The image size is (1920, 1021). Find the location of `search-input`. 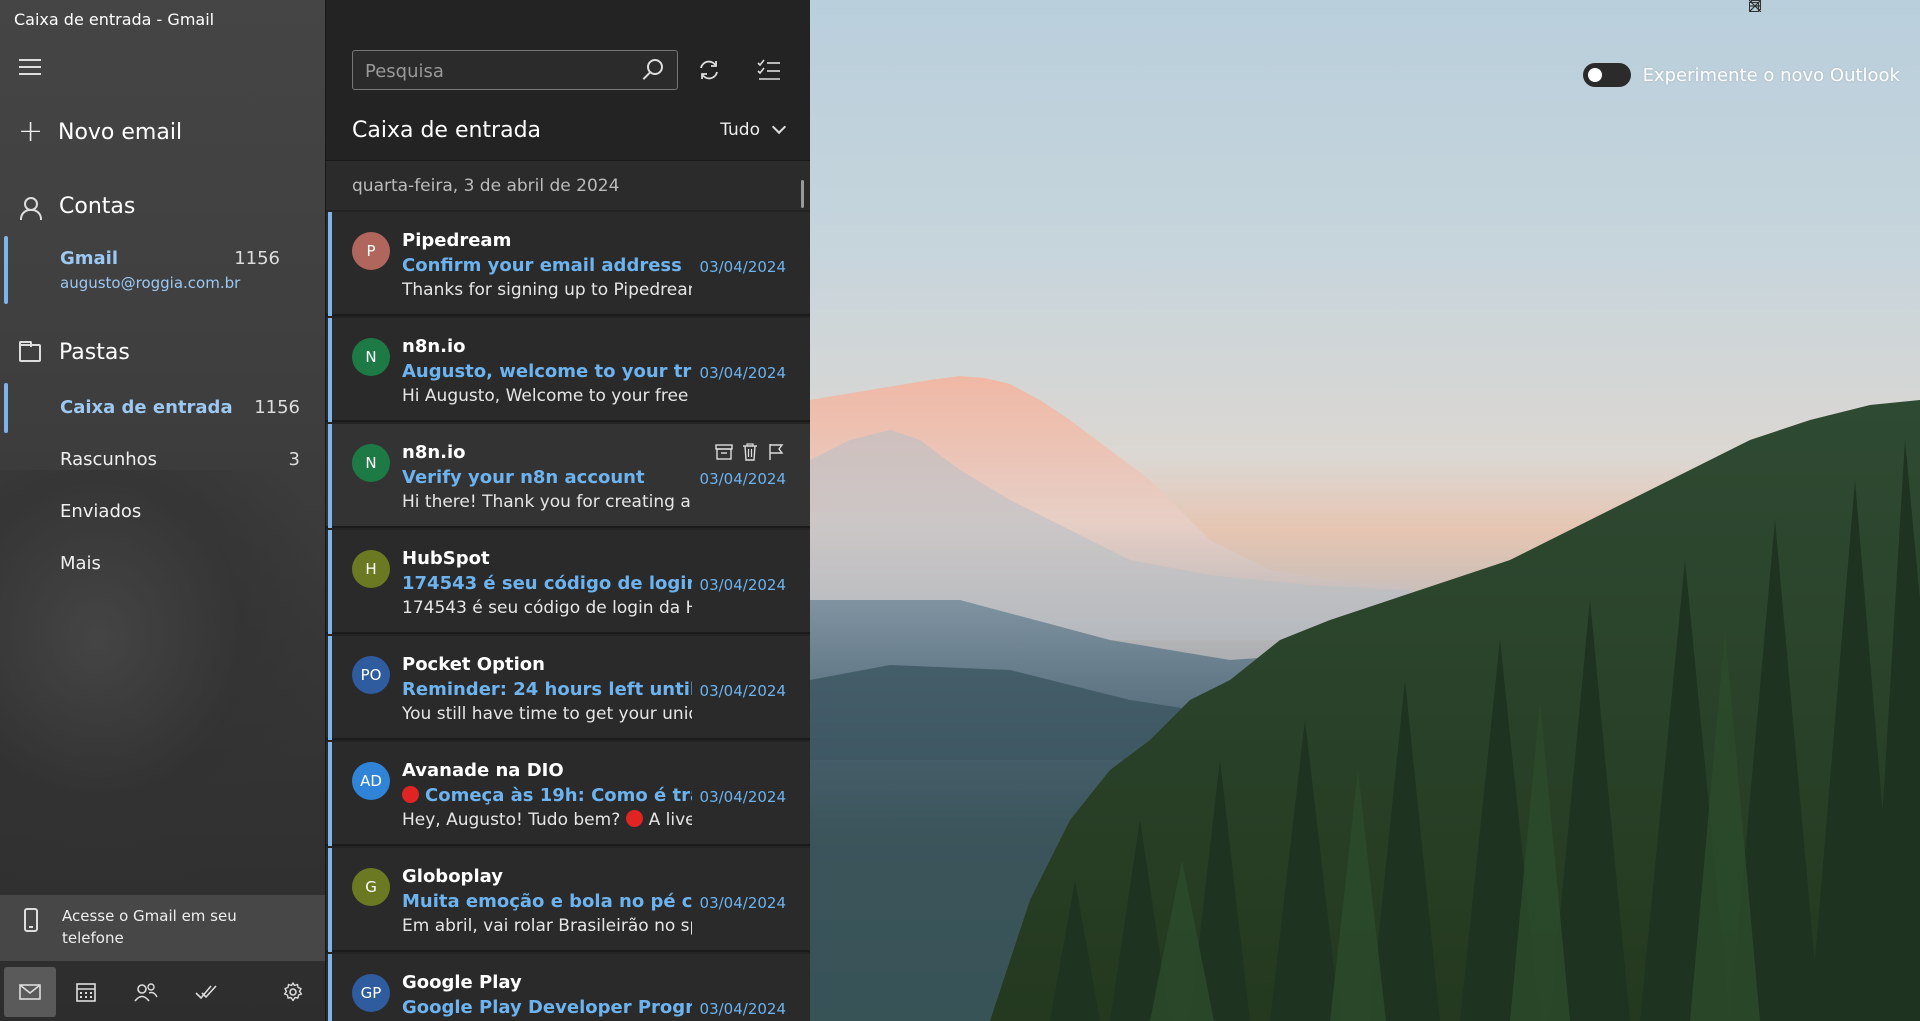

search-input is located at coordinates (495, 71).